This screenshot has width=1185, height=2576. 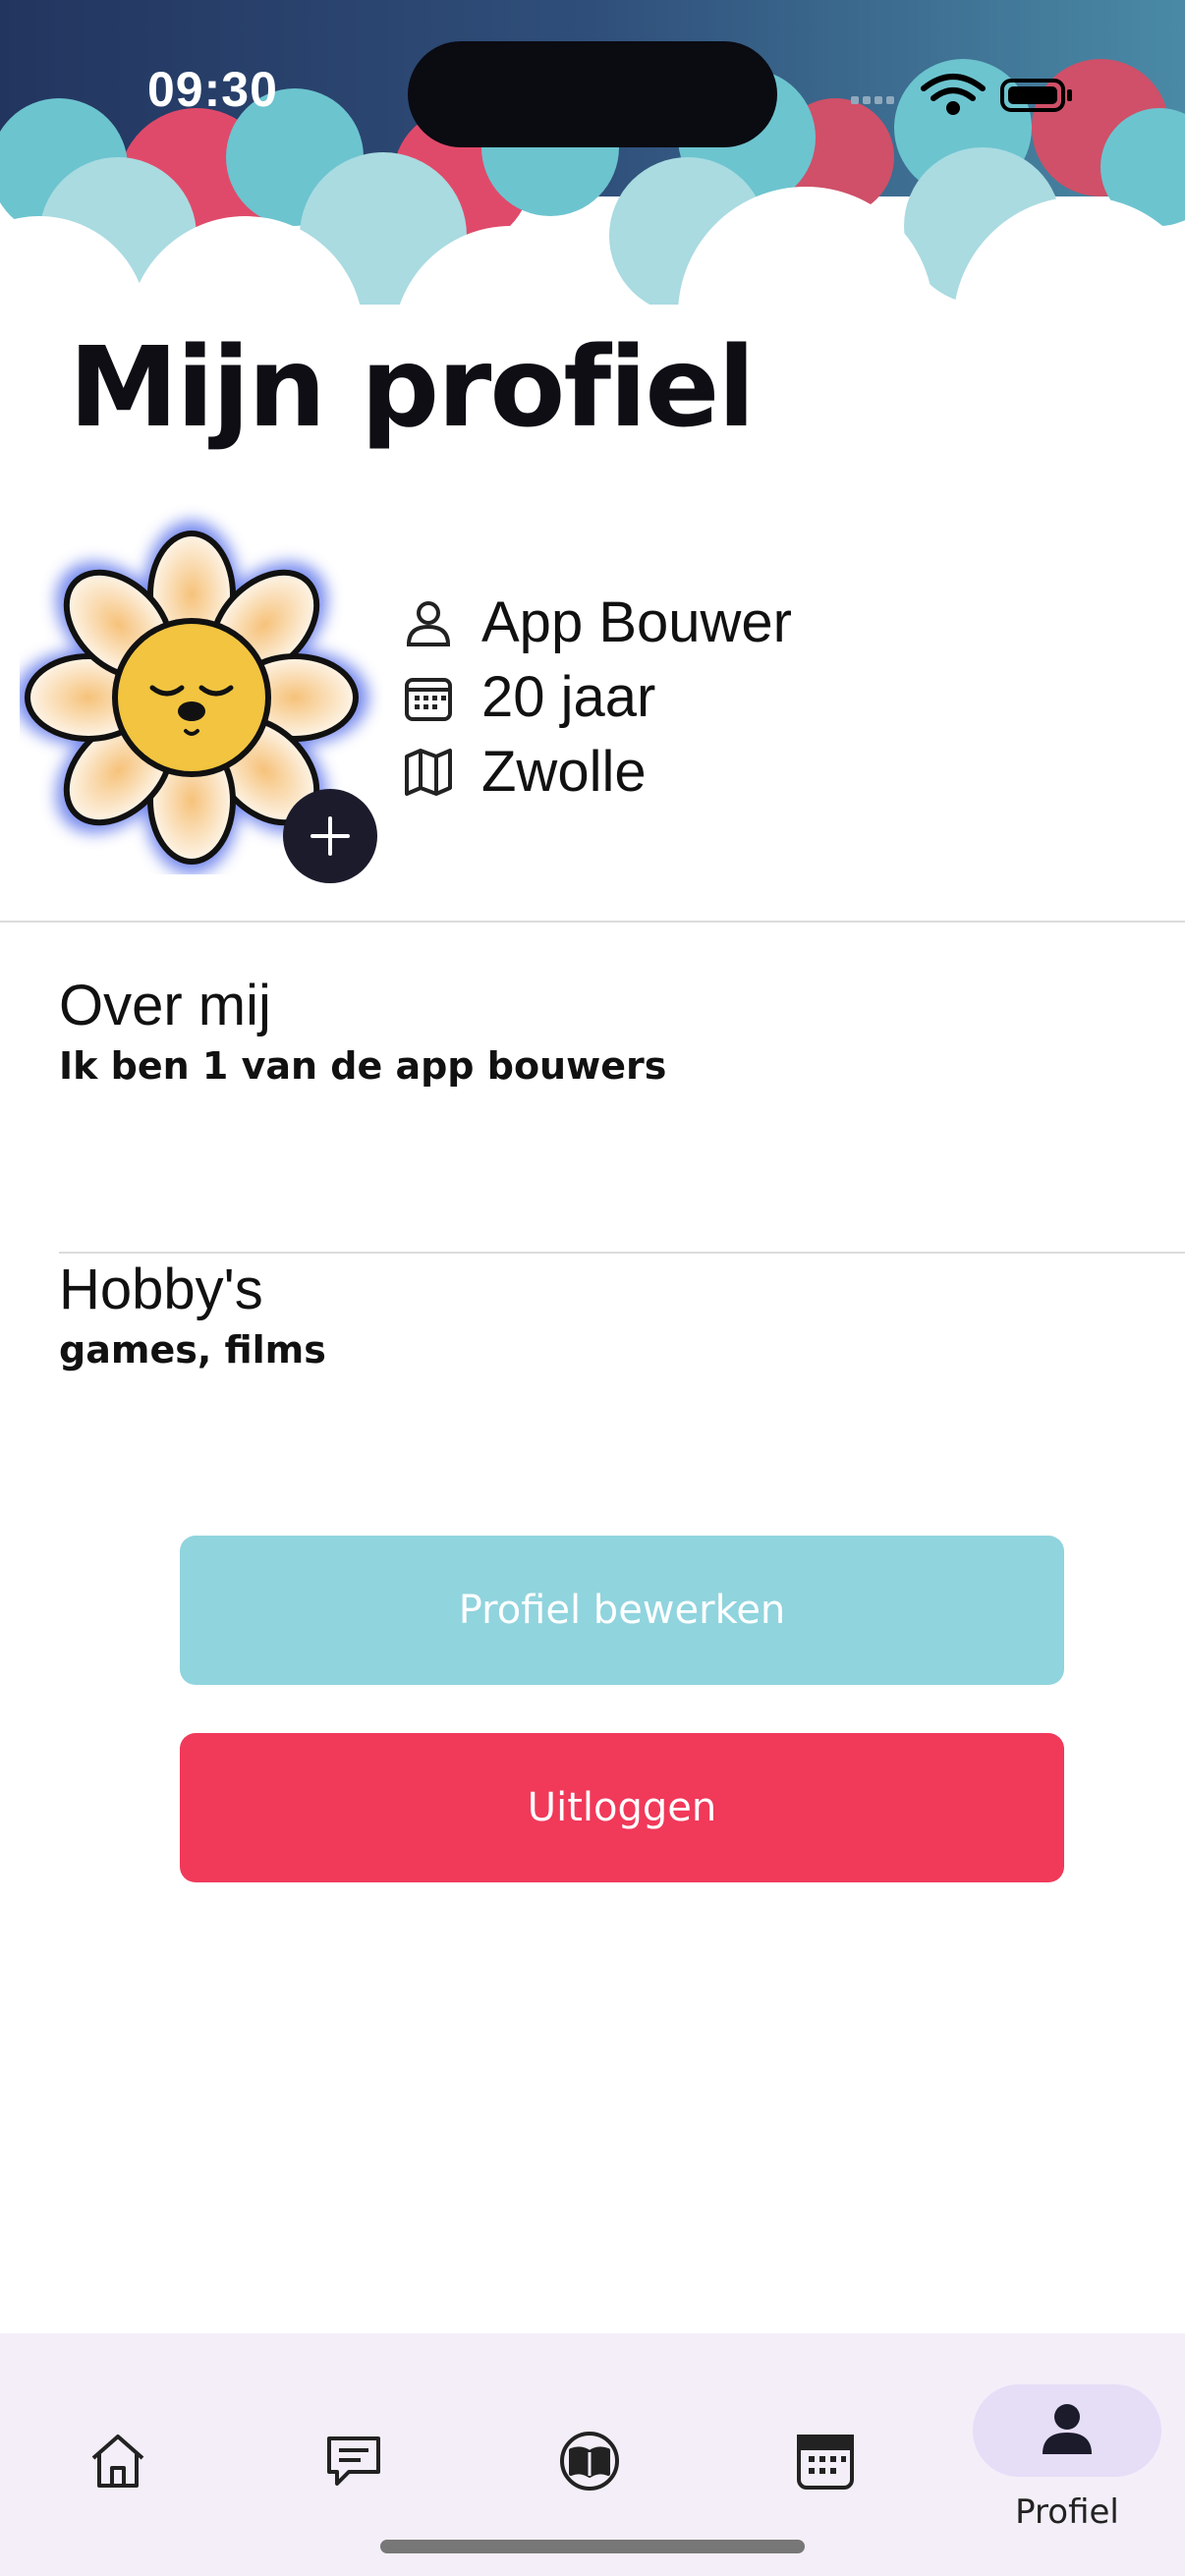 I want to click on status-icons, so click(x=962, y=94).